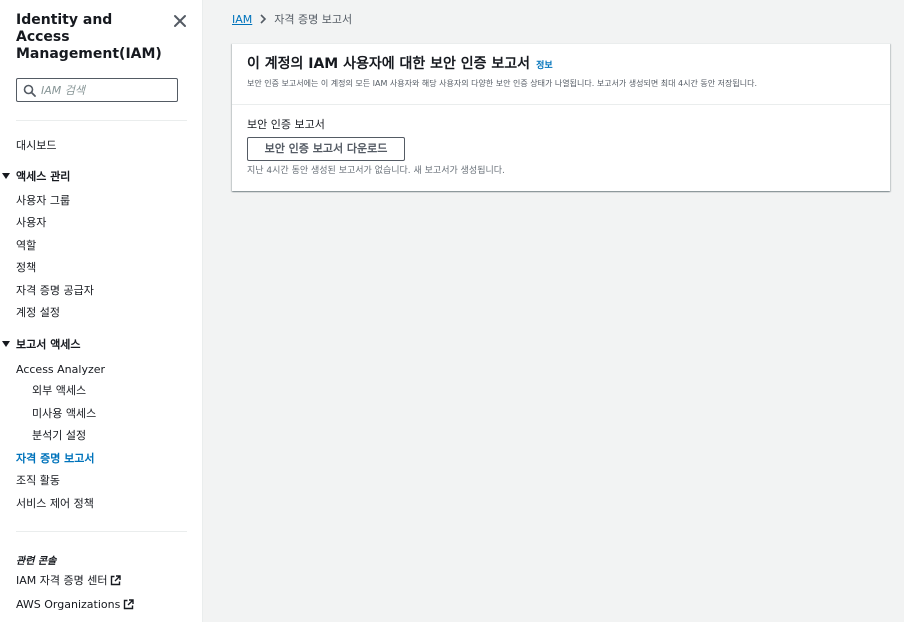 Image resolution: width=904 pixels, height=622 pixels. I want to click on related-link-organizations: AWS Organizations, so click(75, 605).